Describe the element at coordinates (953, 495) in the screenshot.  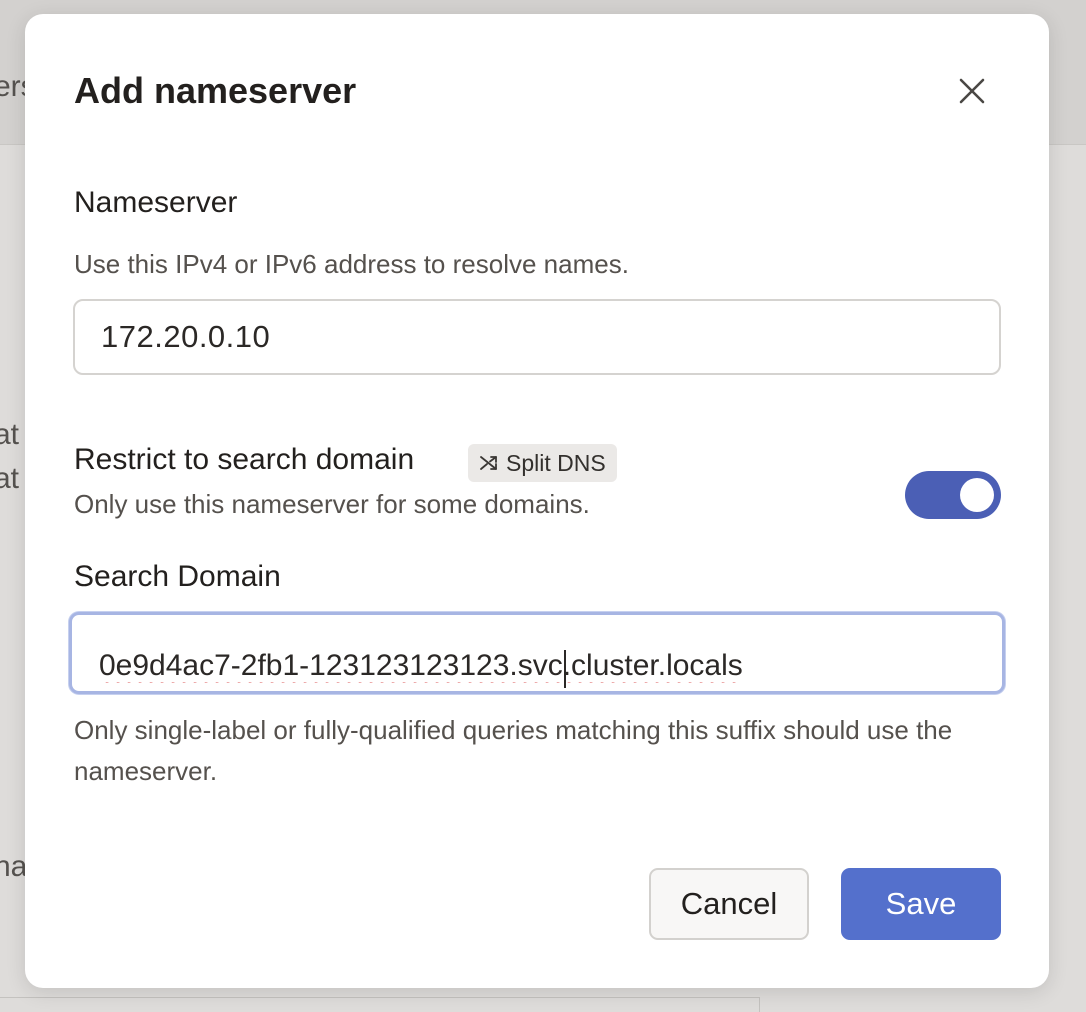
I see `restrict-toggle` at that location.